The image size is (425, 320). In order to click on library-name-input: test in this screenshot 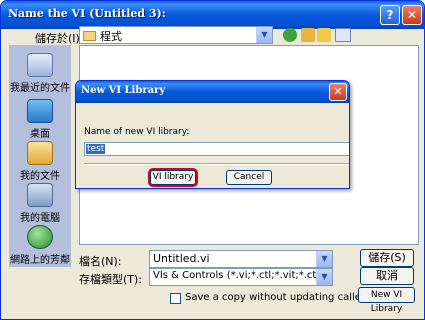, I will do `click(216, 149)`.